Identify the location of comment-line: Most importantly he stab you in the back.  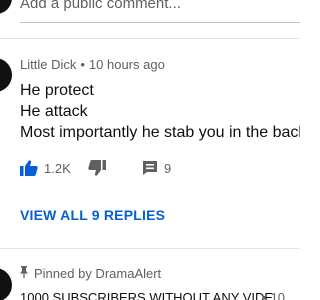
(160, 132).